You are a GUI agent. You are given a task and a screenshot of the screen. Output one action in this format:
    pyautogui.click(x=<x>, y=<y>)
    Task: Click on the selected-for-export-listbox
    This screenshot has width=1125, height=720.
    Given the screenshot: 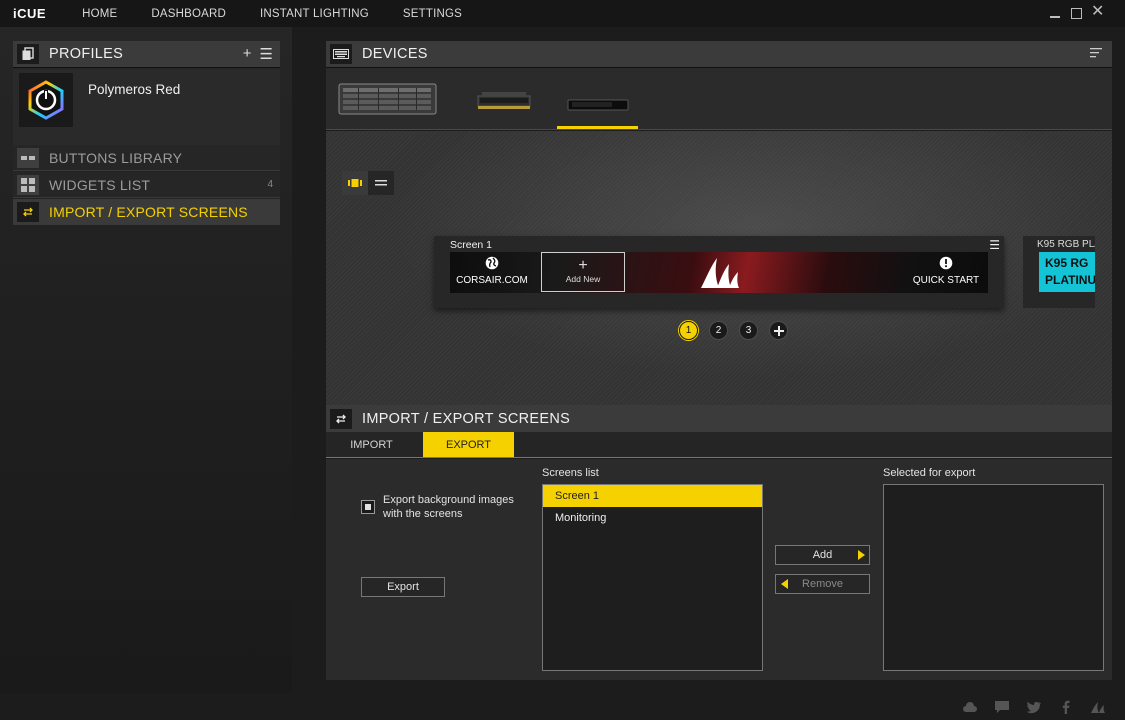 What is the action you would take?
    pyautogui.click(x=993, y=577)
    